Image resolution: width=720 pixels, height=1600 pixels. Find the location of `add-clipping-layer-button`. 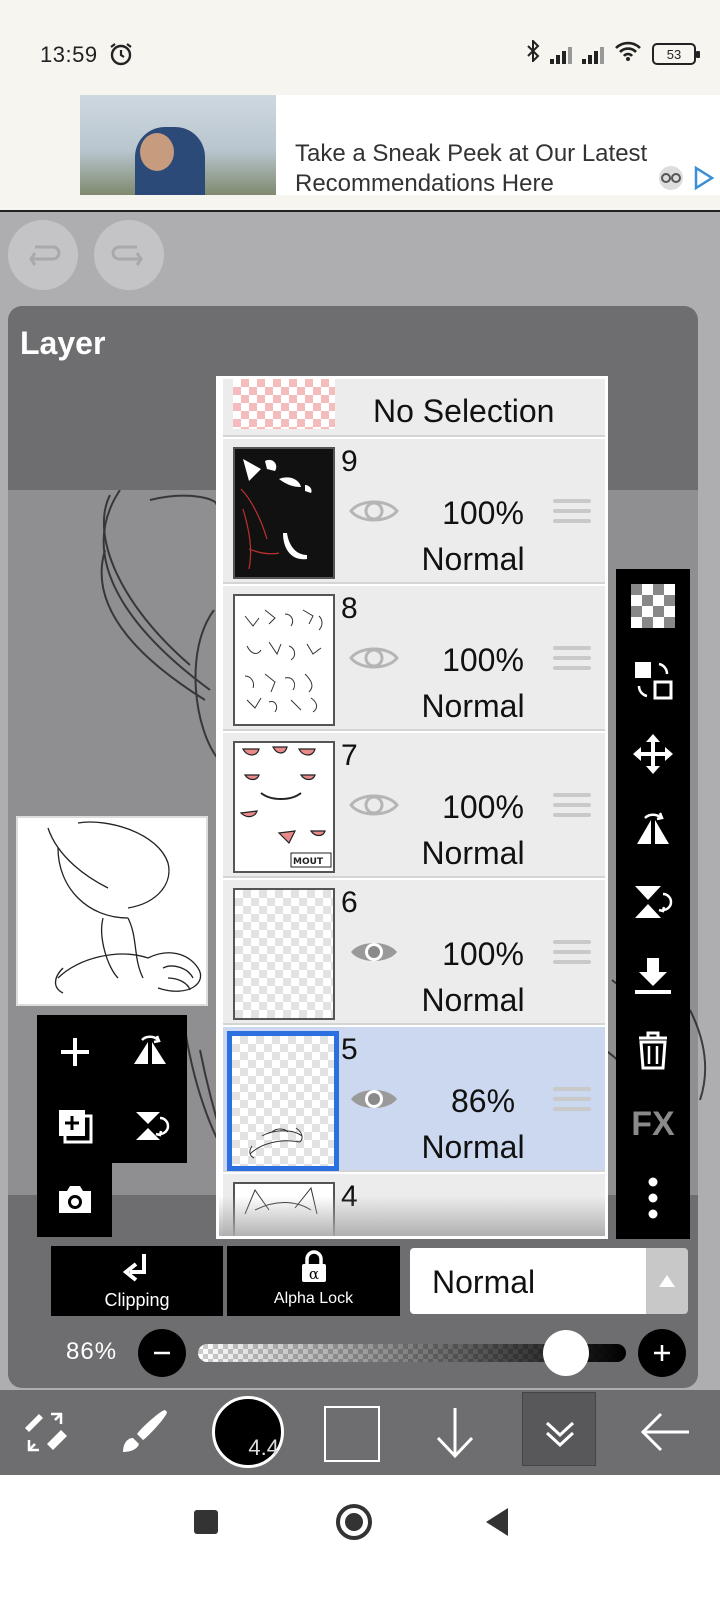

add-clipping-layer-button is located at coordinates (74, 1126).